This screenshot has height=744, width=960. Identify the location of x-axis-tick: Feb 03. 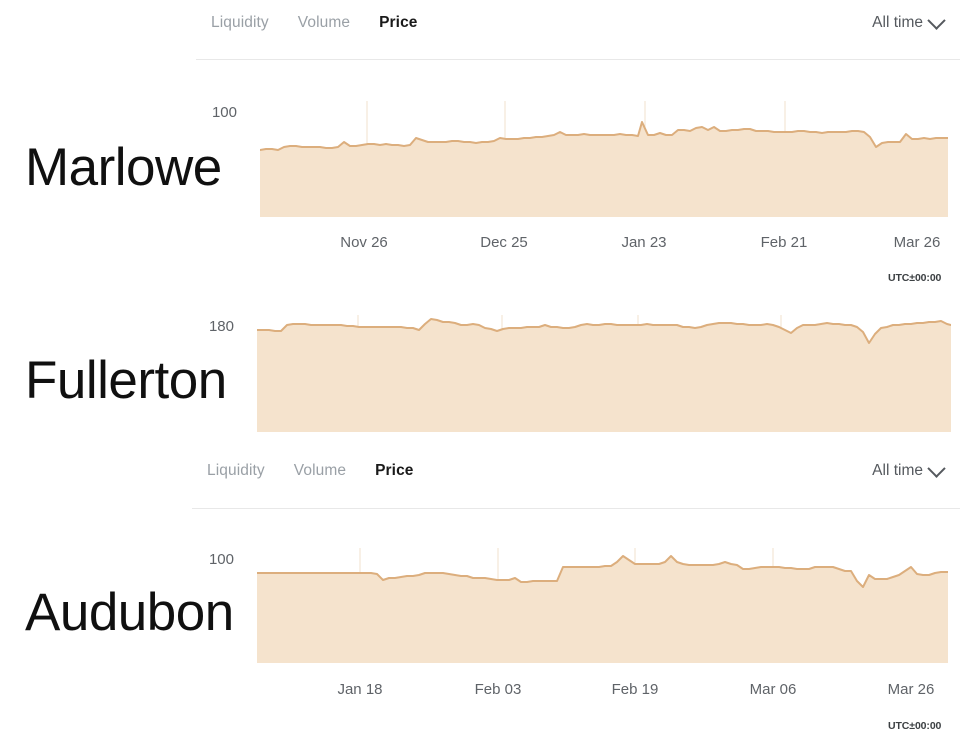
(498, 689).